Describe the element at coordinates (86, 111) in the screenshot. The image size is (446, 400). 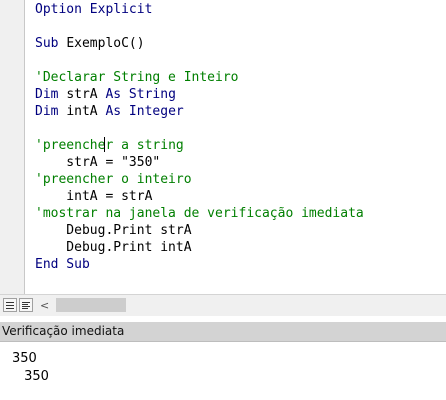
I see `identifier-token: intA` at that location.